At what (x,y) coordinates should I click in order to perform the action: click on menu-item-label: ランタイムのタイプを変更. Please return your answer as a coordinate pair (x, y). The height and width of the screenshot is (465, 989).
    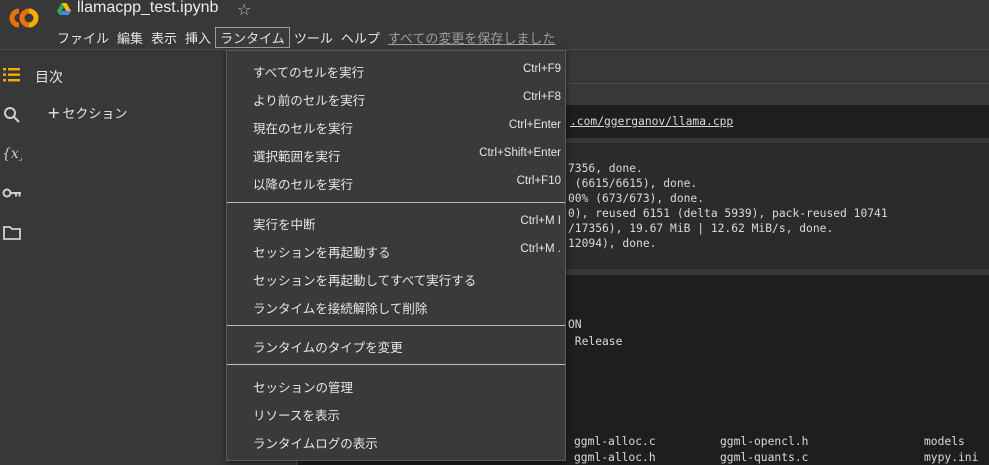
    Looking at the image, I should click on (328, 348).